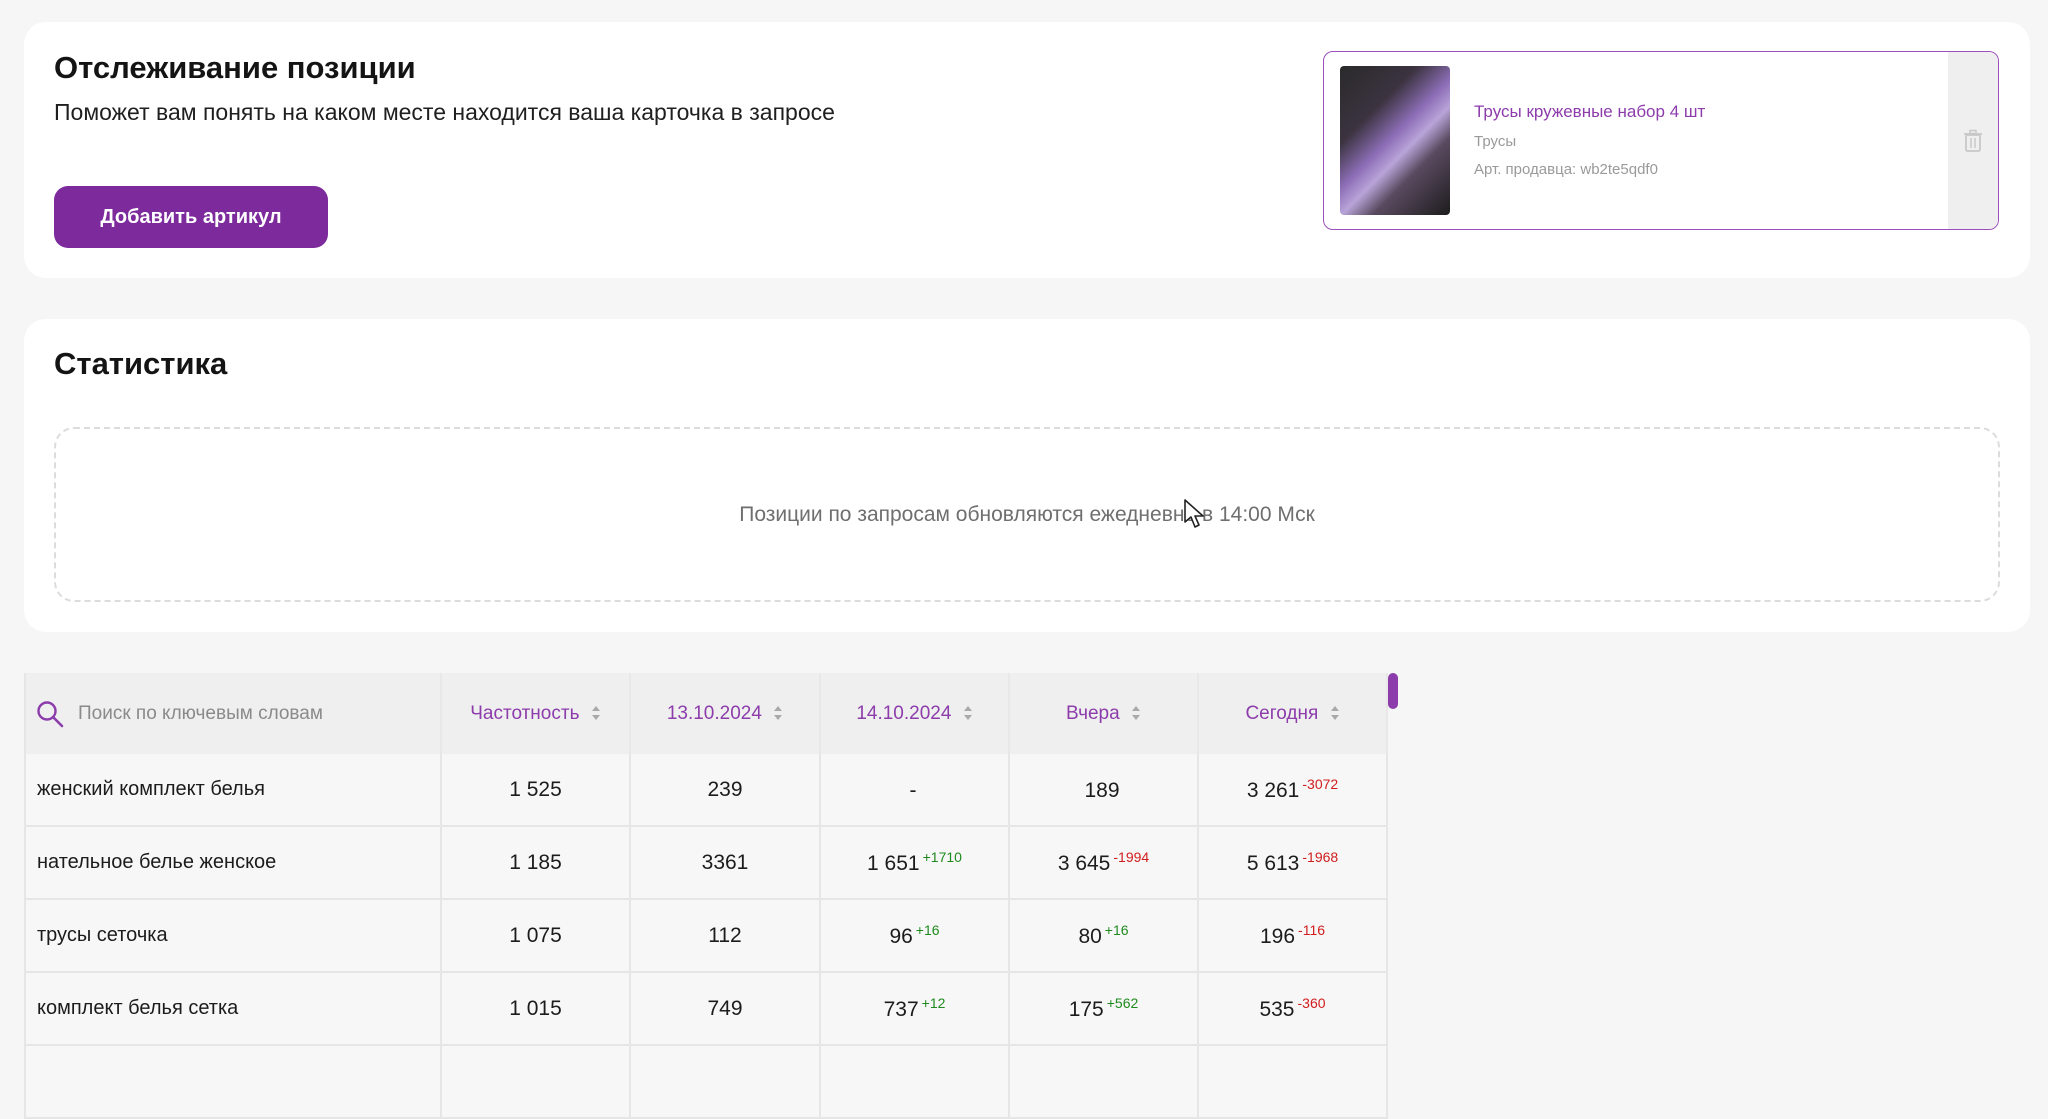 The height and width of the screenshot is (1119, 2048). I want to click on header-yesterday: Вчера, so click(1104, 713).